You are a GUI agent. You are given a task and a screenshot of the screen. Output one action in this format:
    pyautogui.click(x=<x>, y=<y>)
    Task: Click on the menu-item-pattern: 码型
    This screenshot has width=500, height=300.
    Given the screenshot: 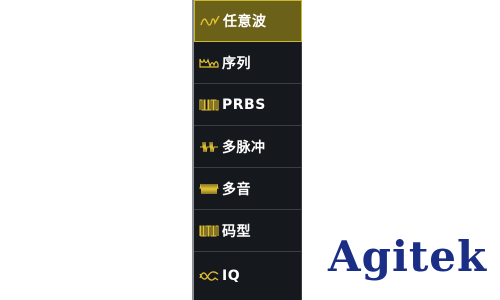 What is the action you would take?
    pyautogui.click(x=248, y=231)
    